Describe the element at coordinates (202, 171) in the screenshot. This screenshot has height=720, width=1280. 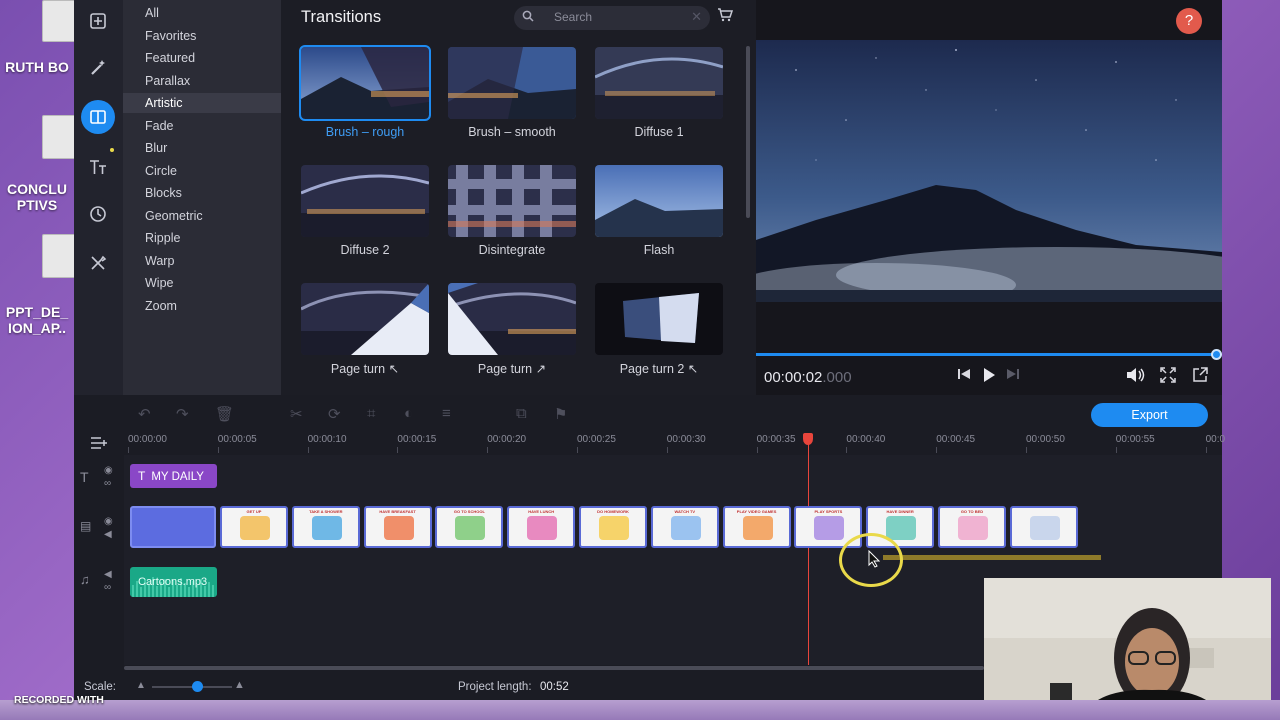
I see `category-circle: Circle` at that location.